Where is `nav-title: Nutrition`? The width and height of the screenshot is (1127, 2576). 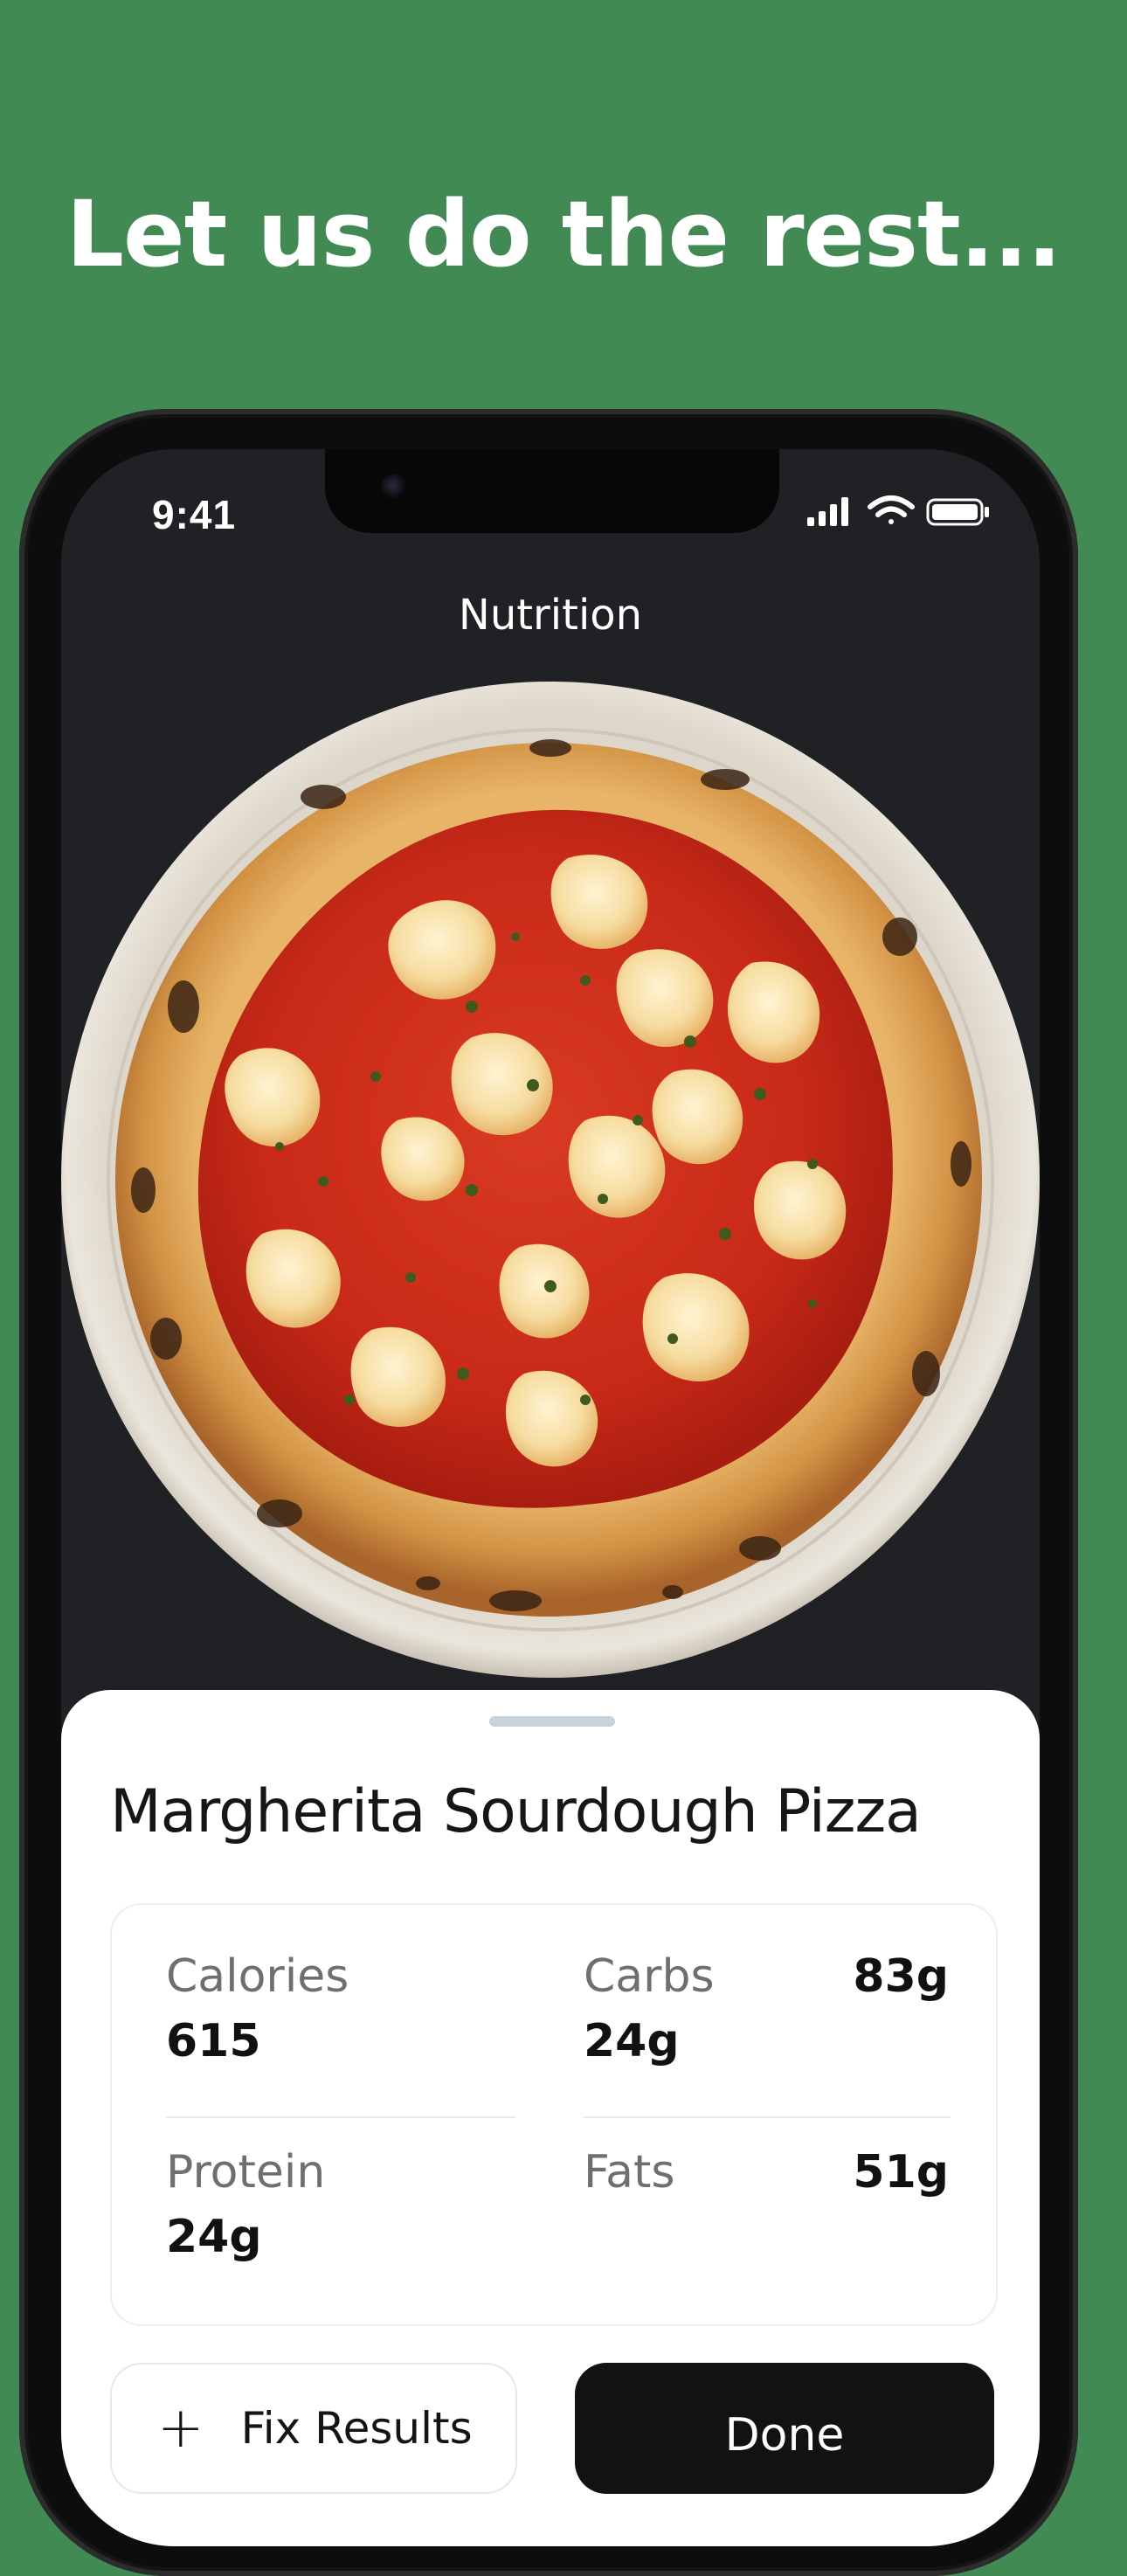 nav-title: Nutrition is located at coordinates (550, 615).